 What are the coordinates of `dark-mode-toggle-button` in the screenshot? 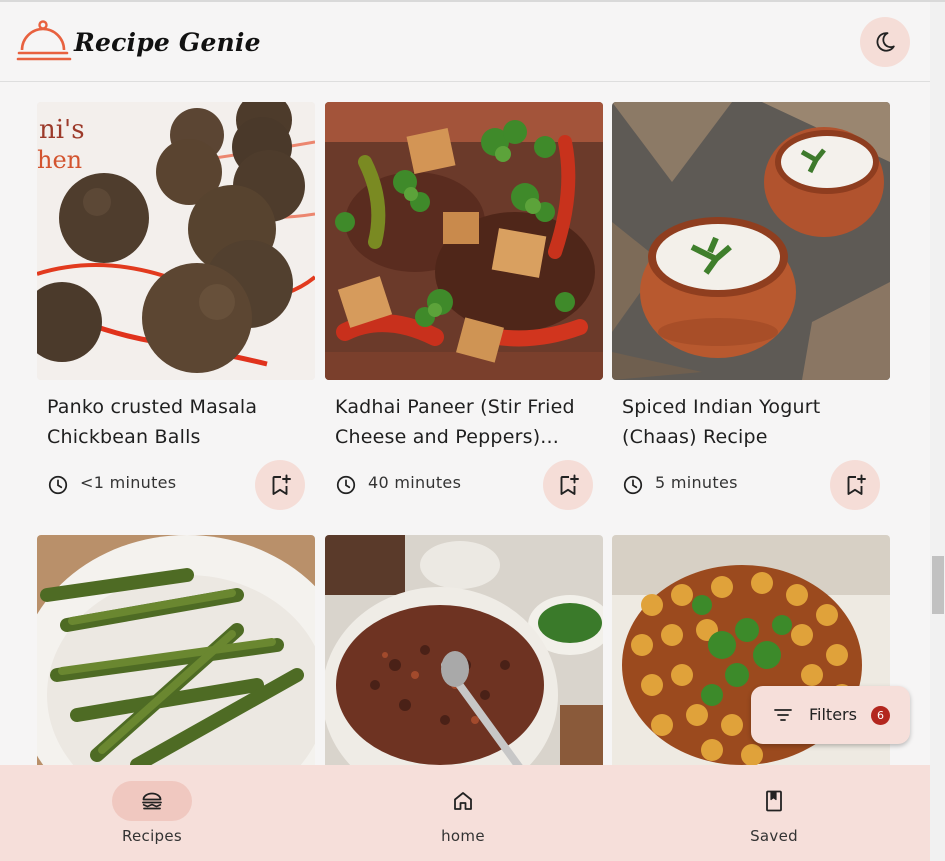 It's located at (885, 42).